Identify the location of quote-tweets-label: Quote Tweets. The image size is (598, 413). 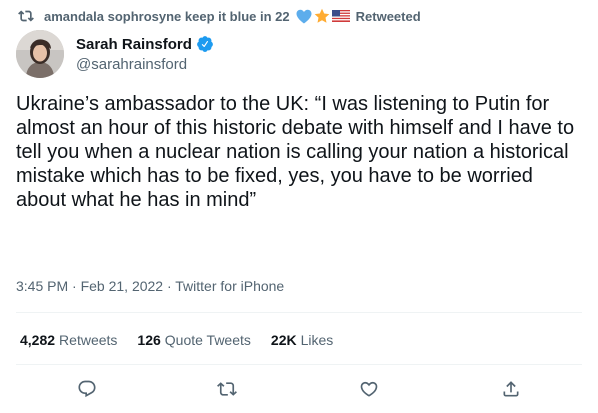
(207, 340).